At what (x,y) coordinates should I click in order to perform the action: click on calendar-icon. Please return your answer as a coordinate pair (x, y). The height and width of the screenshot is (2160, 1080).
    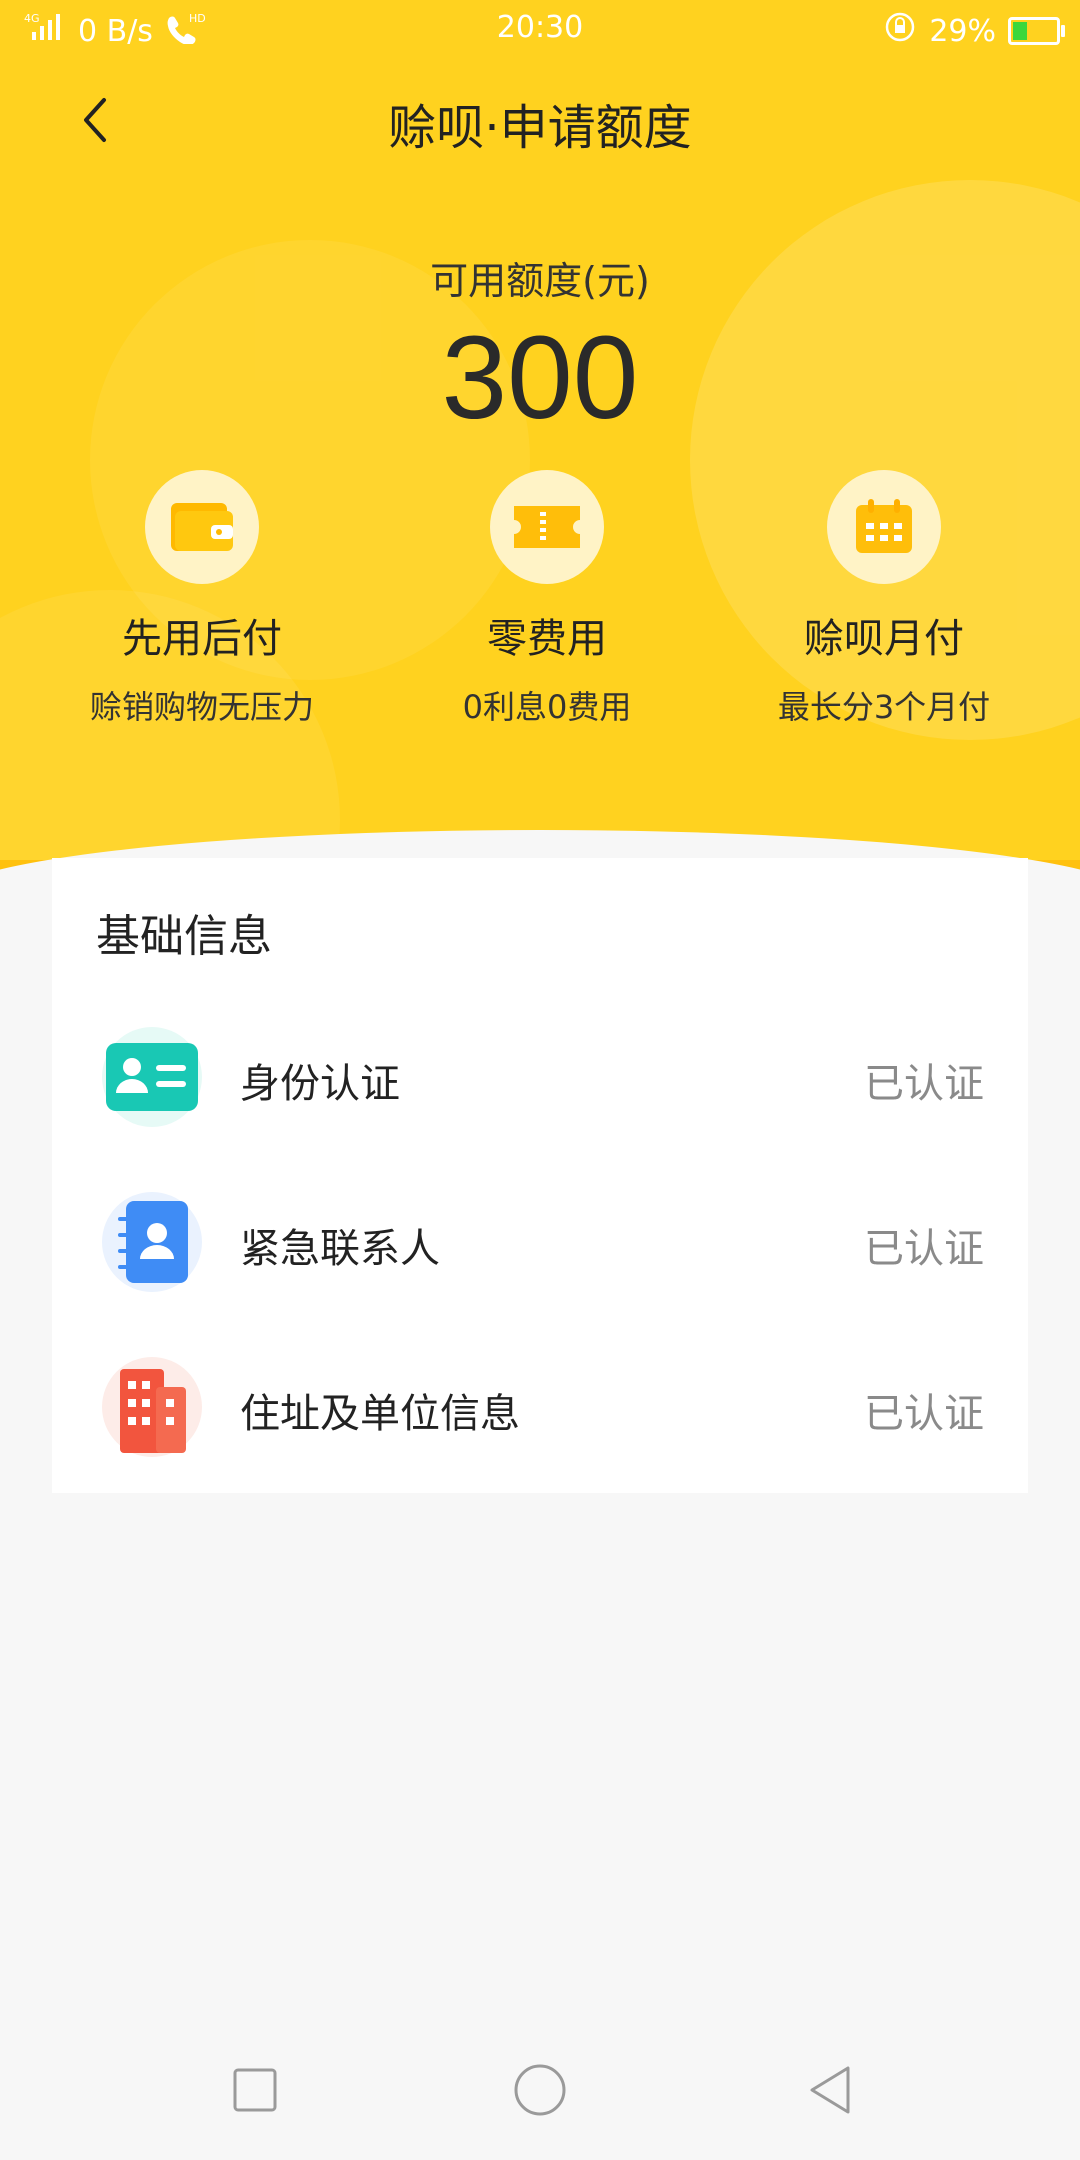
    Looking at the image, I should click on (884, 526).